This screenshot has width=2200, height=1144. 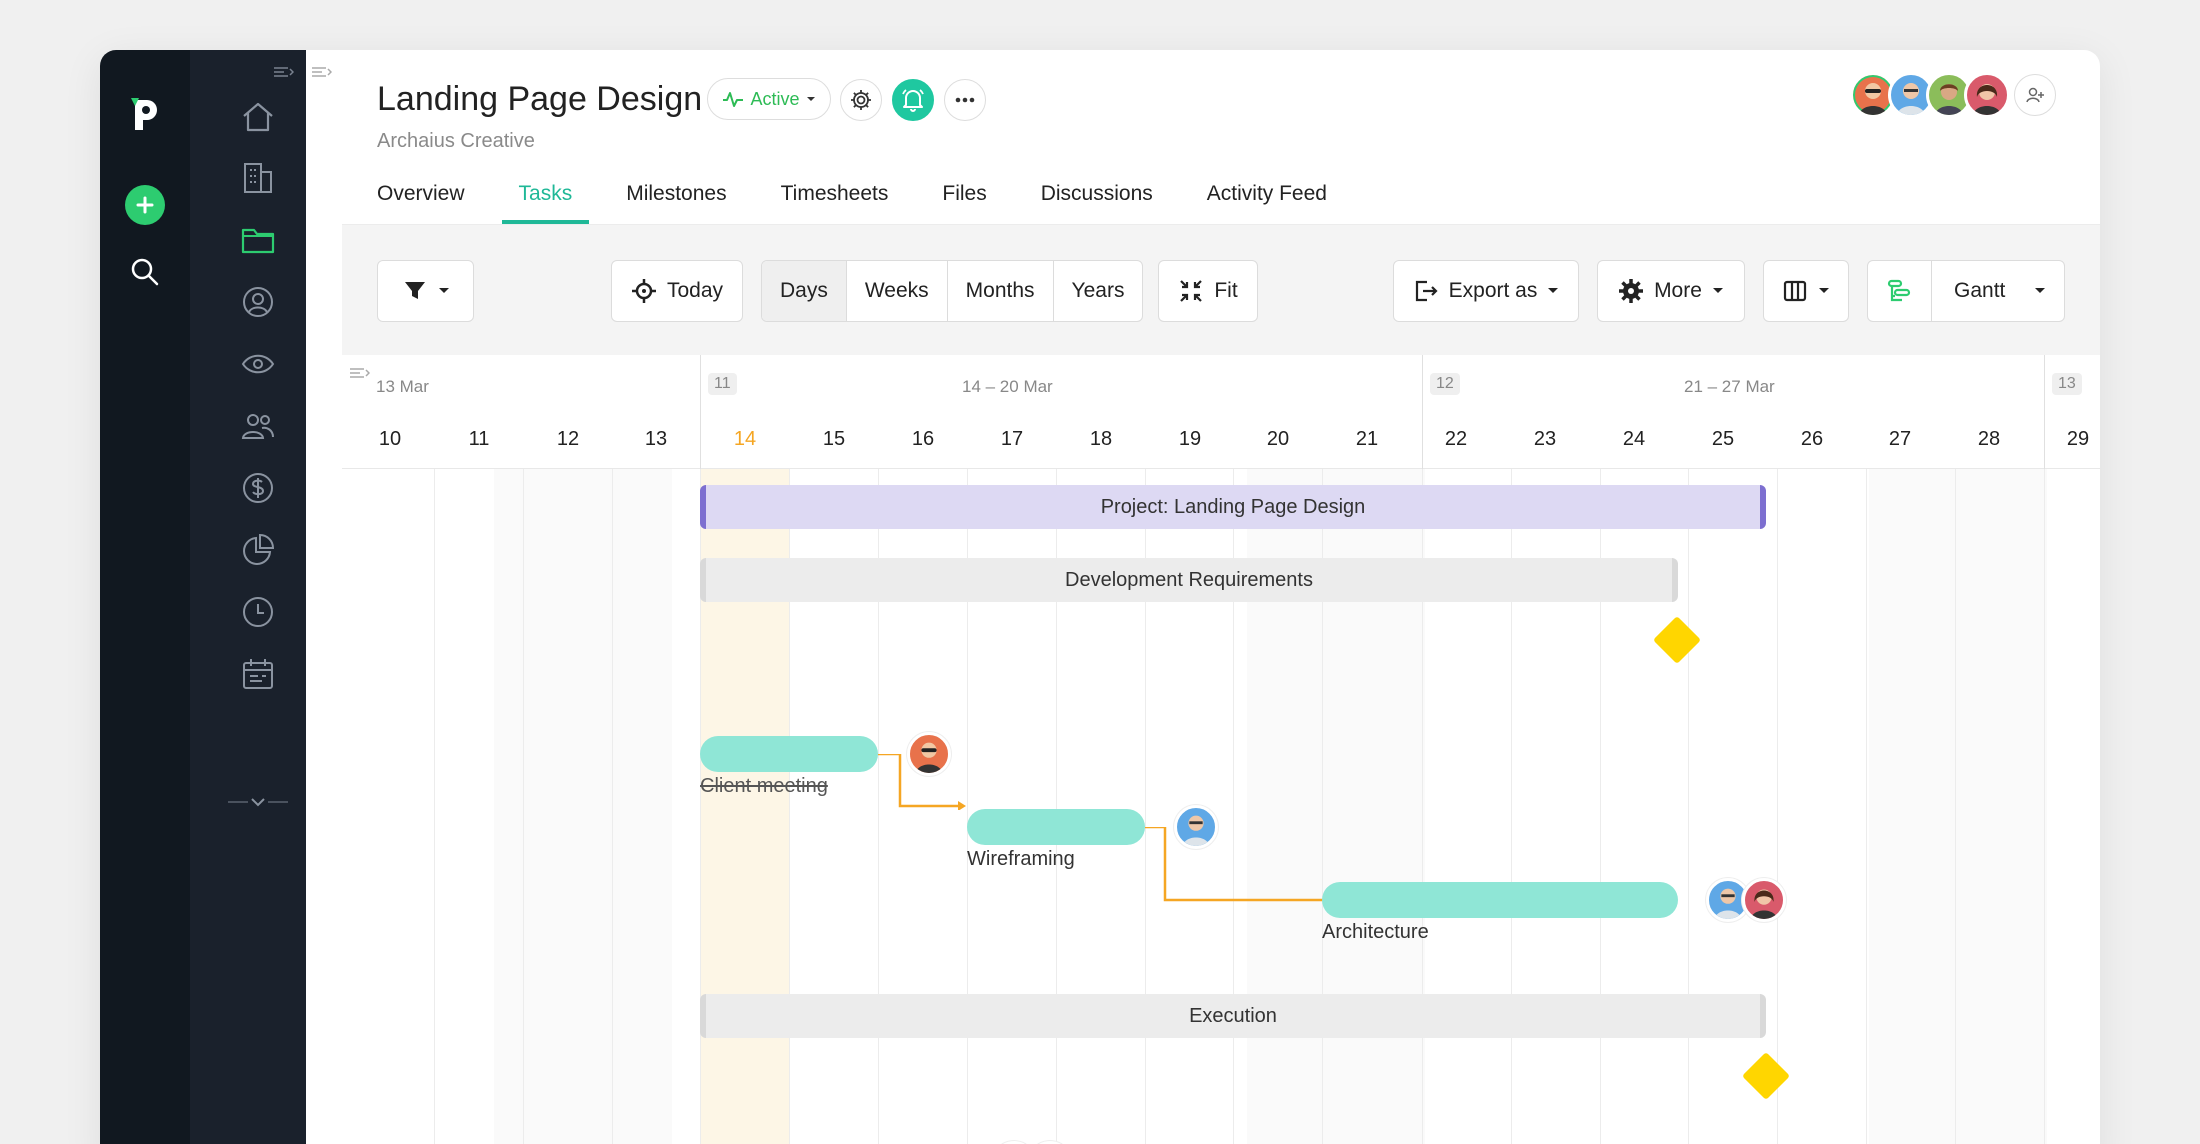 What do you see at coordinates (1795, 291) in the screenshot?
I see `columns-icon` at bounding box center [1795, 291].